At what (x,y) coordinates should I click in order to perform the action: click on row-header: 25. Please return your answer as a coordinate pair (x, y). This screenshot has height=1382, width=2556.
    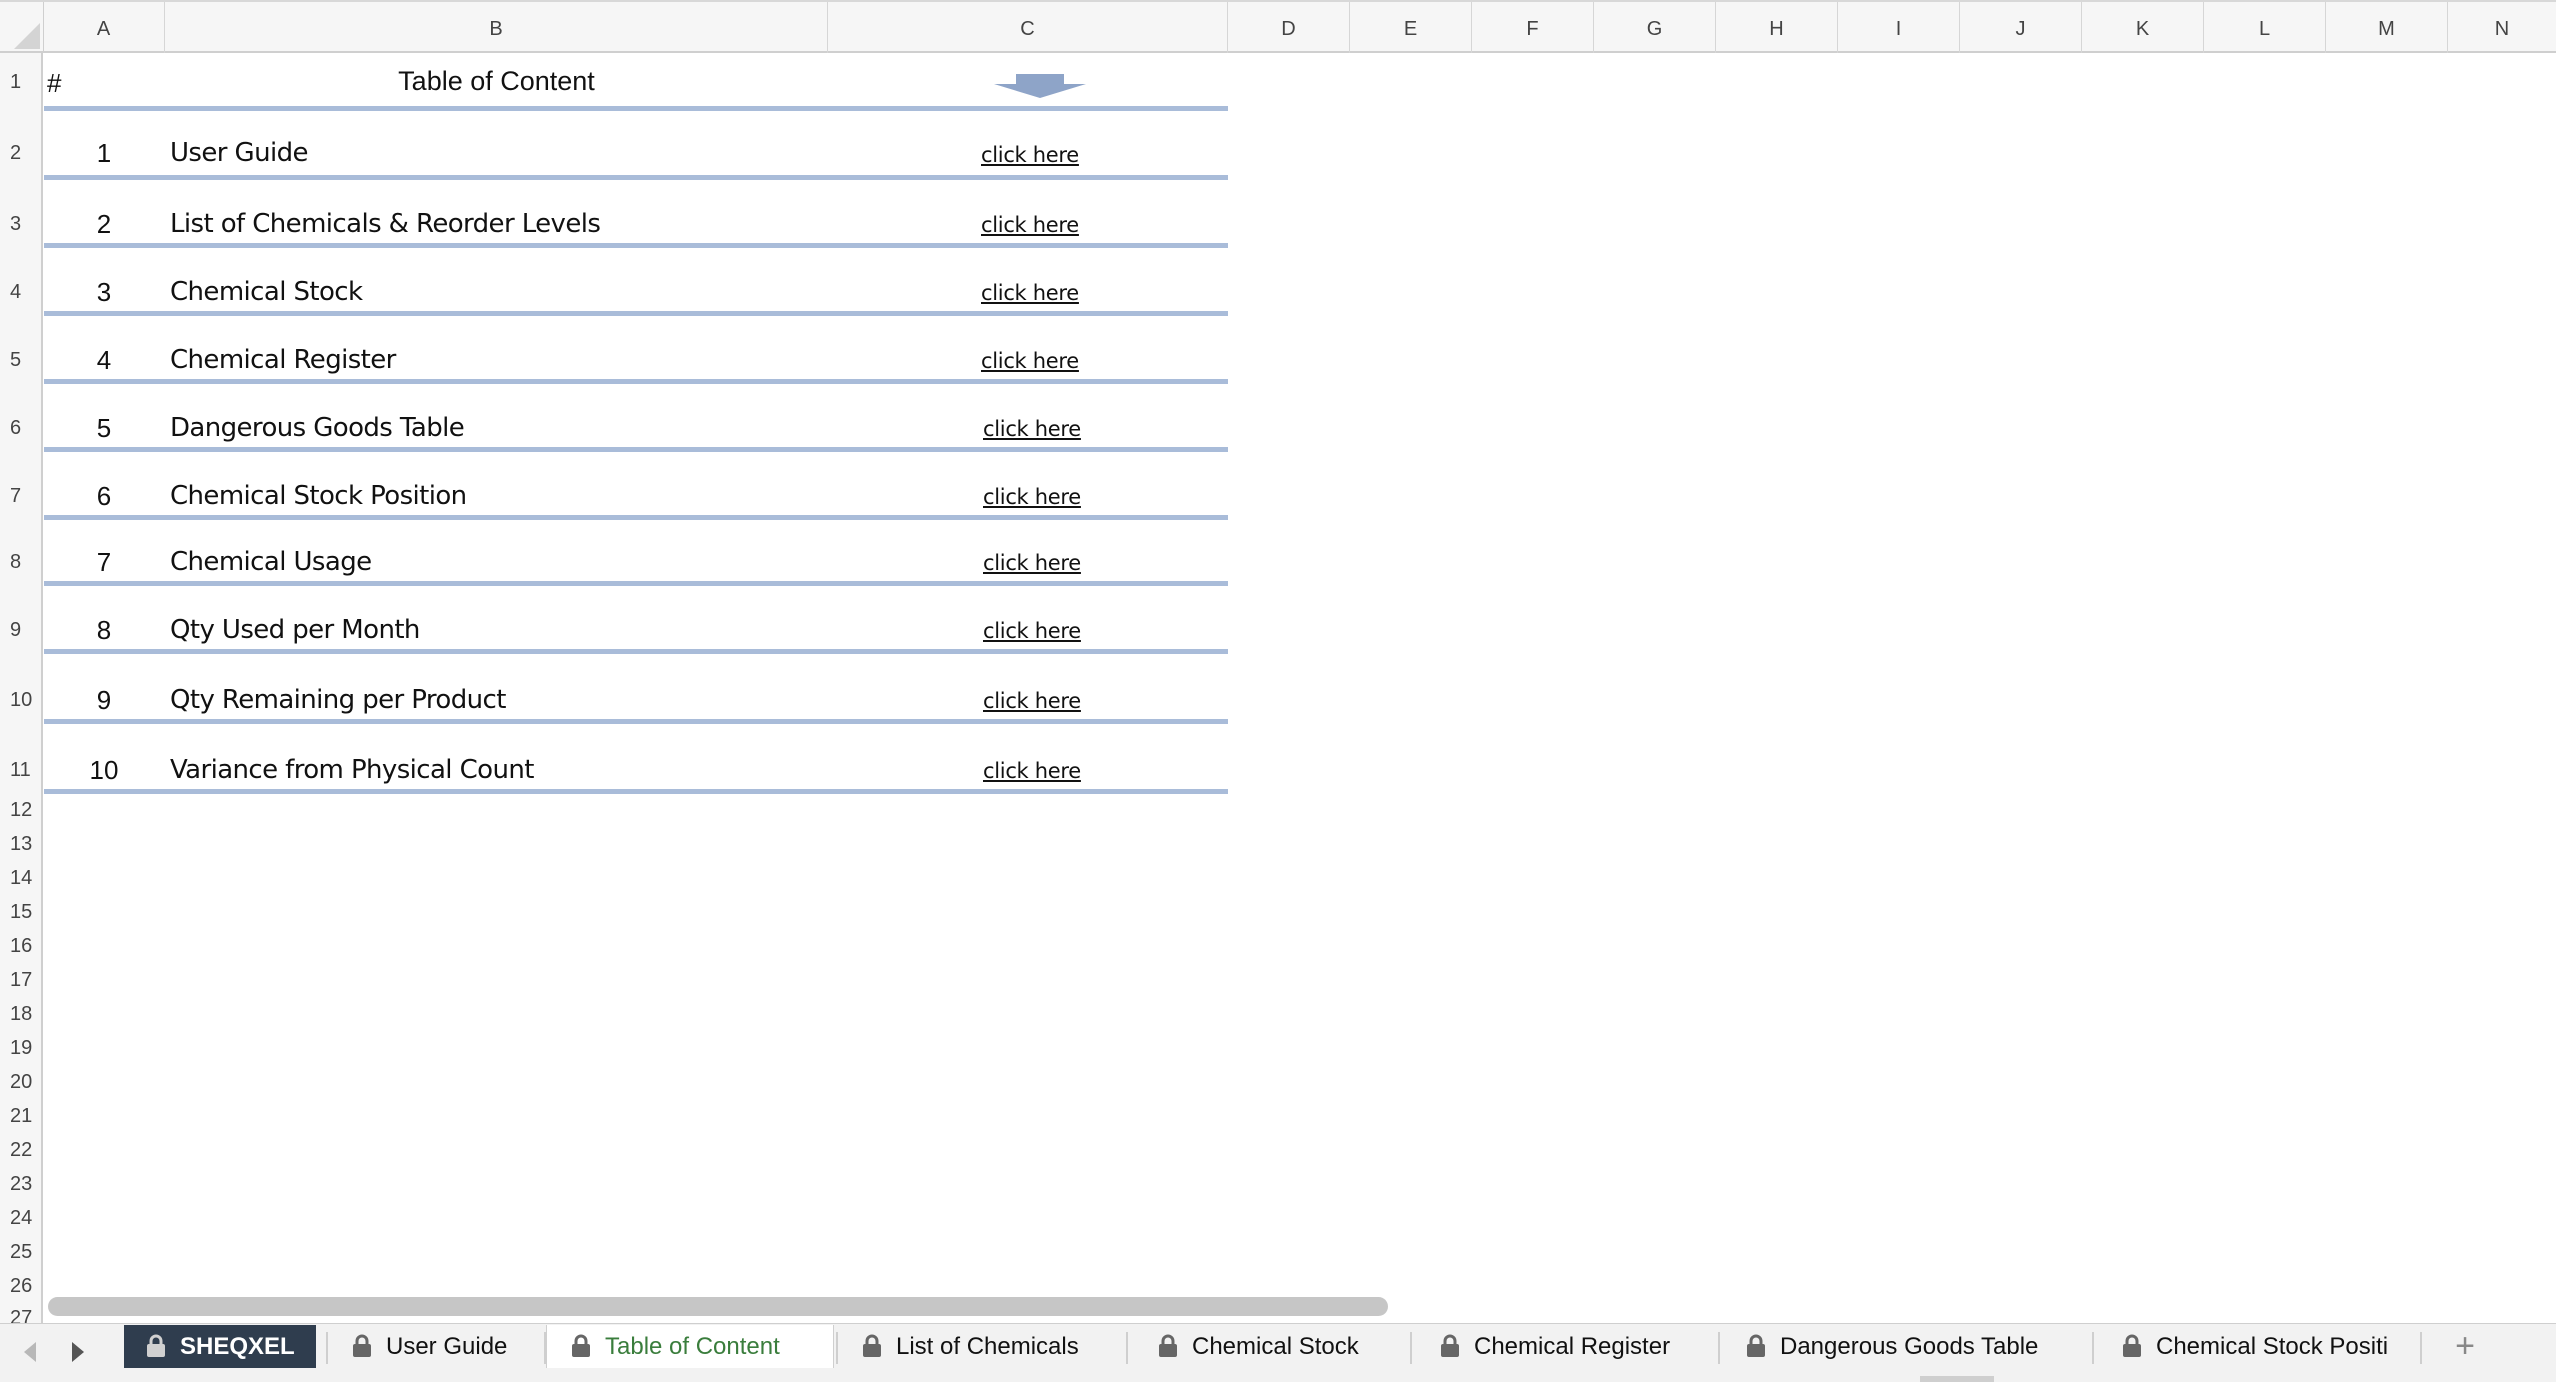
    Looking at the image, I should click on (20, 1252).